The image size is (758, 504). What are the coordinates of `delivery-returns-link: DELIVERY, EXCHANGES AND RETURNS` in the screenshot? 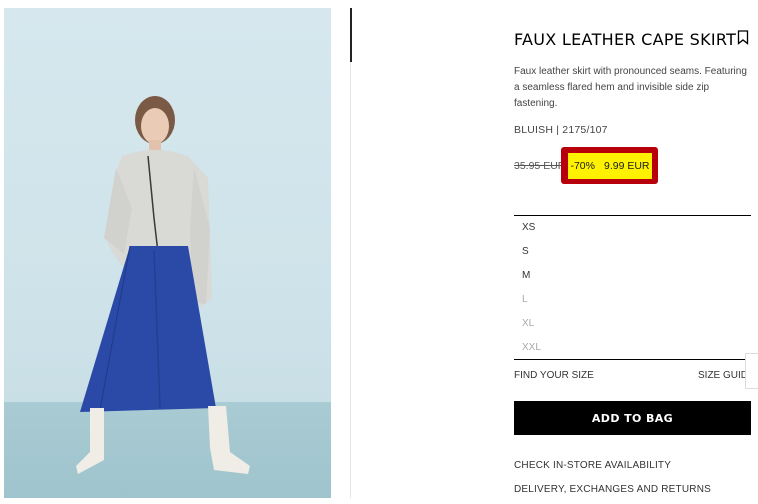 It's located at (612, 489).